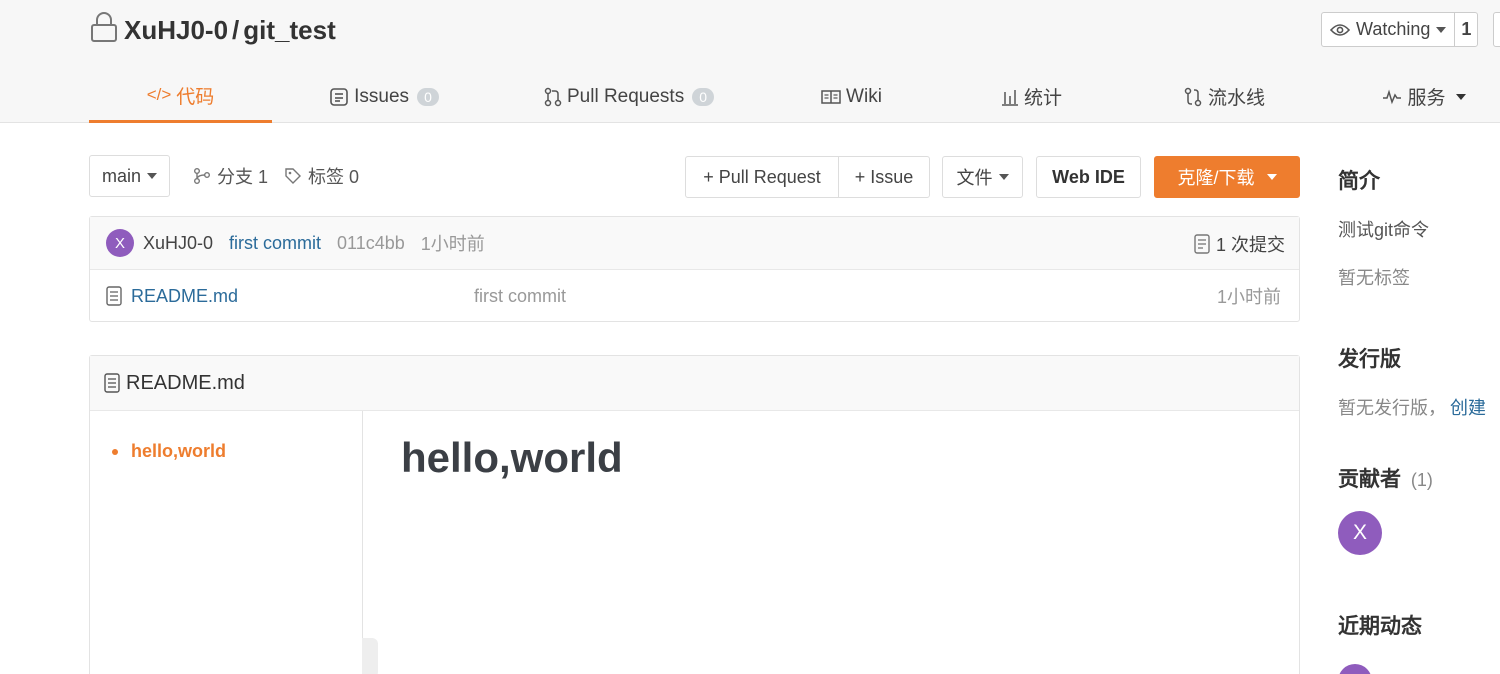  What do you see at coordinates (1393, 29) in the screenshot?
I see `watch-label: Watching` at bounding box center [1393, 29].